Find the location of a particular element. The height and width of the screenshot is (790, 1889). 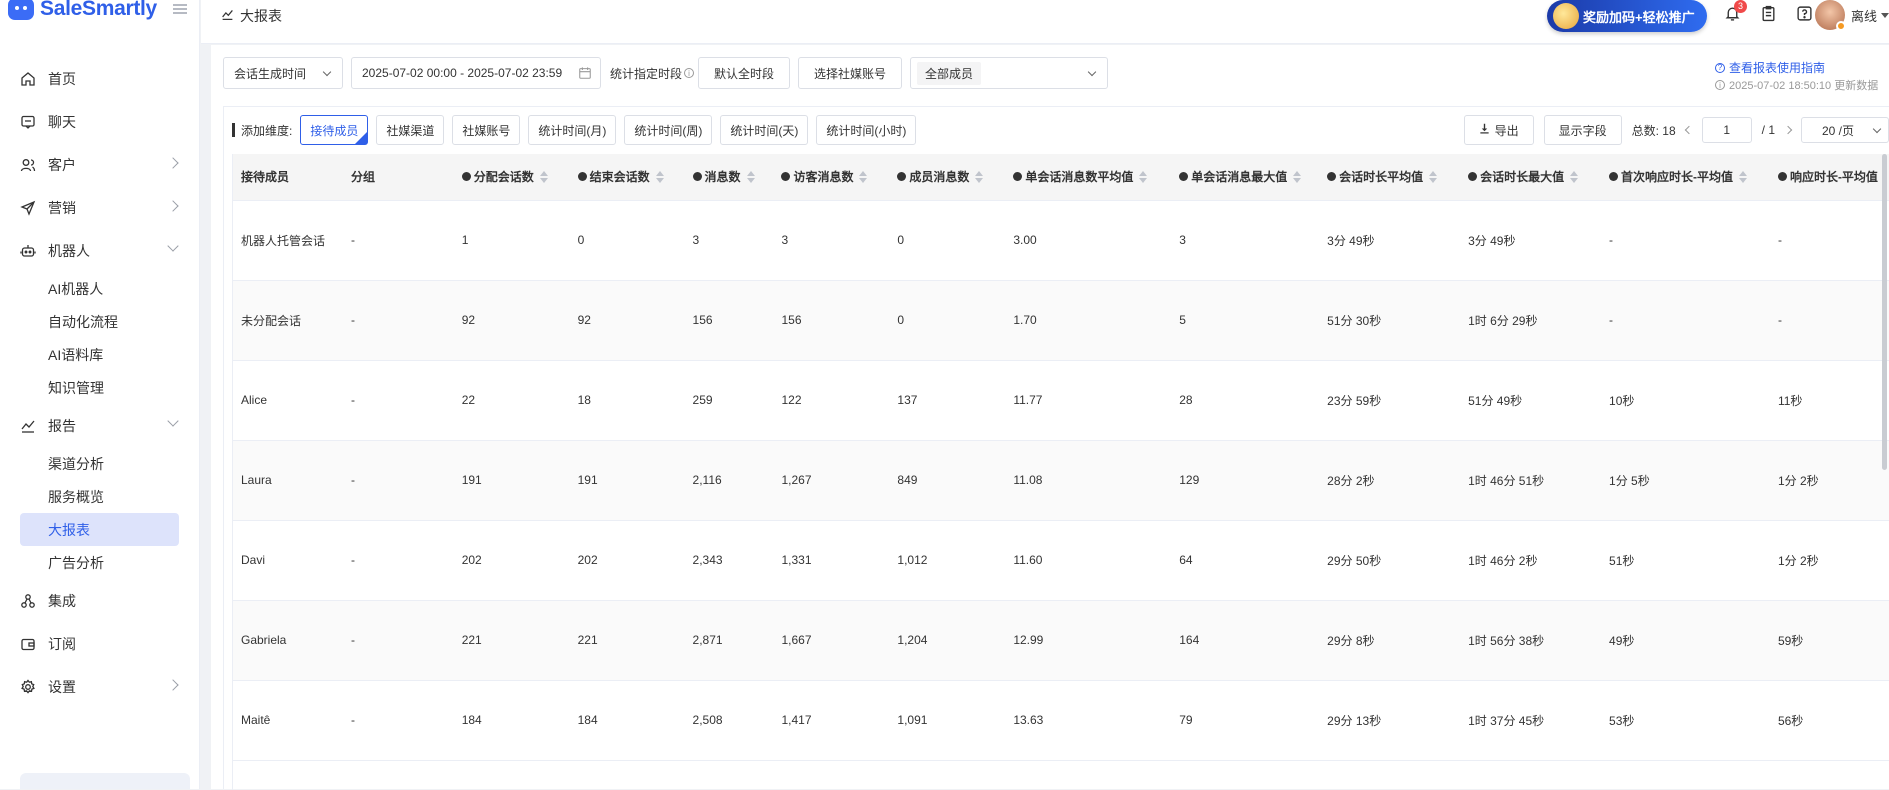

col-header-response: 响应时长-平均值 is located at coordinates (1829, 177).